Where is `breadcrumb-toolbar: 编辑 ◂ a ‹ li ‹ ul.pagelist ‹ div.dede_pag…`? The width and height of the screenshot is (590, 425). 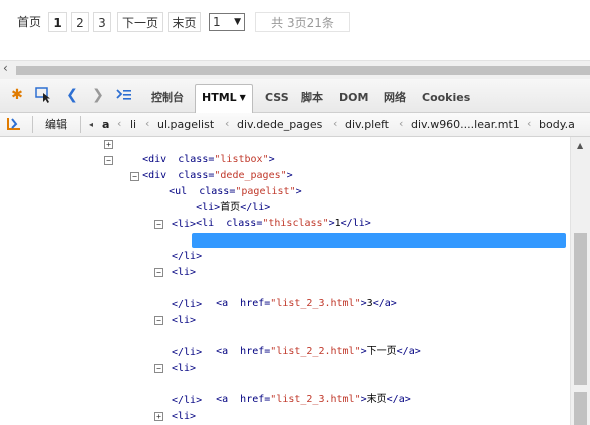
breadcrumb-toolbar: 编辑 ◂ a ‹ li ‹ ul.pagelist ‹ div.dede_pag… is located at coordinates (295, 125).